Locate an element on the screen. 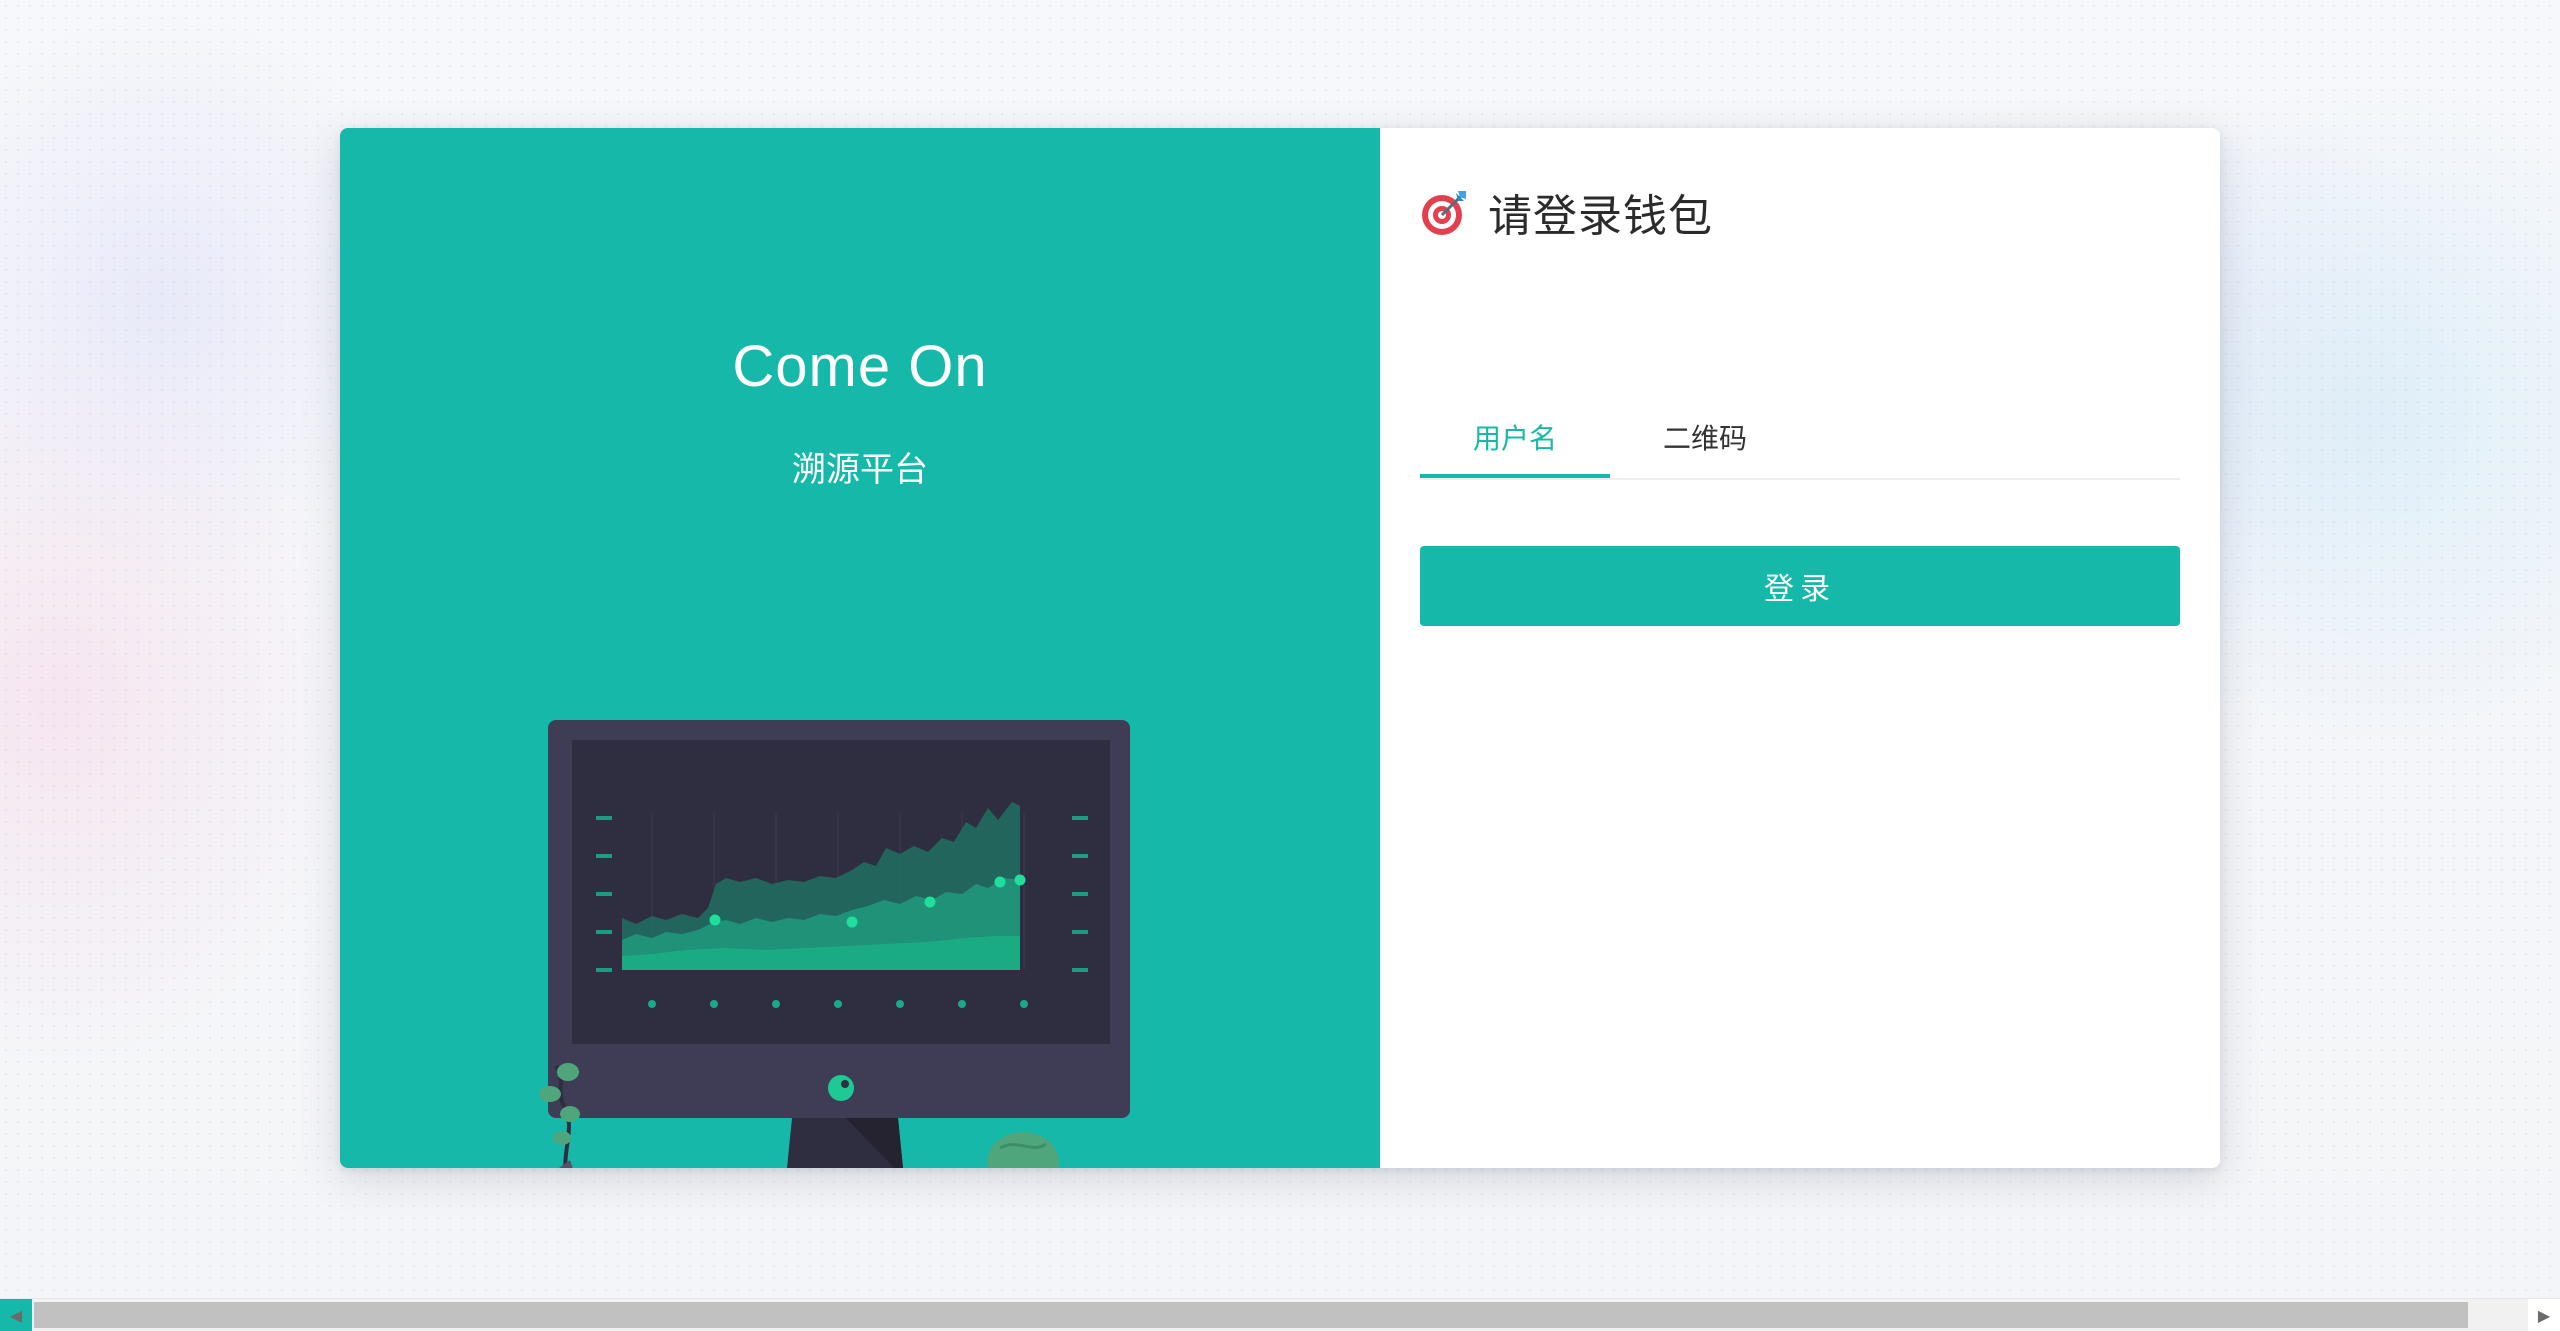 Image resolution: width=2560 pixels, height=1331 pixels. tab-username: 用户名 is located at coordinates (1515, 438).